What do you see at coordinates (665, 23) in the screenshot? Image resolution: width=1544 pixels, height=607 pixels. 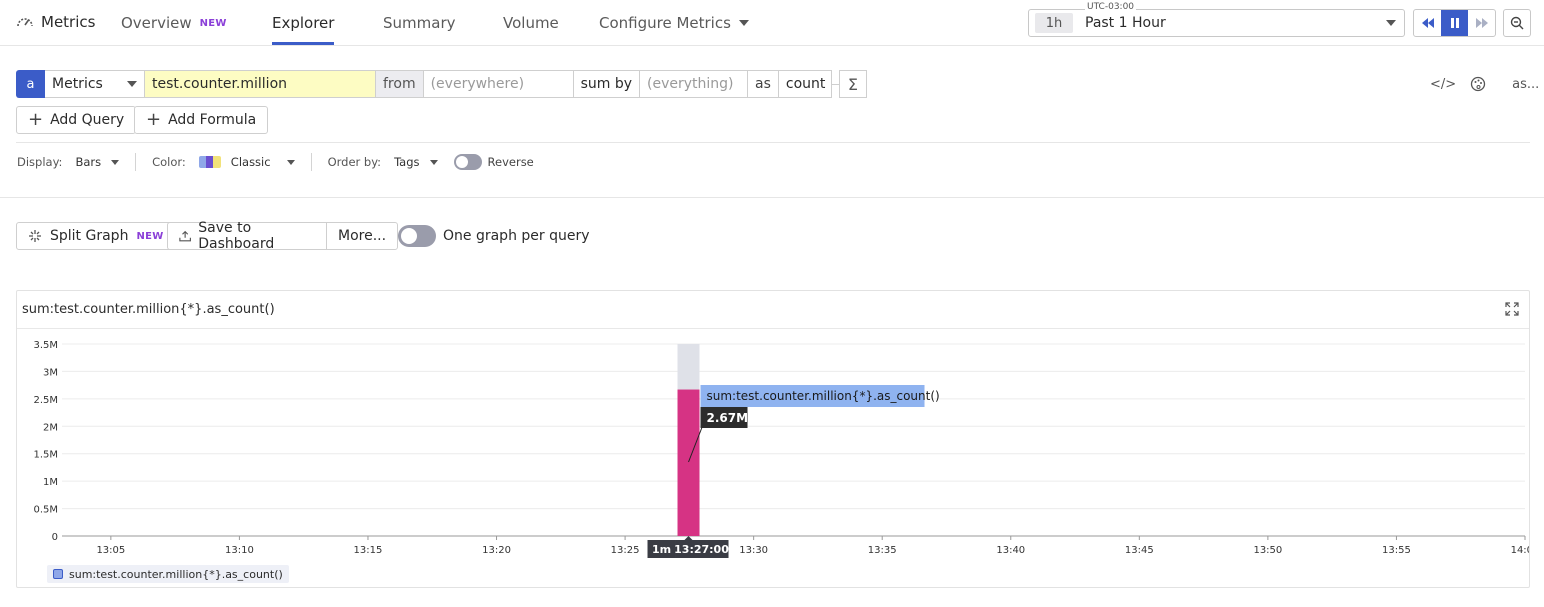 I see `tab-configure-label: Configure Metrics` at bounding box center [665, 23].